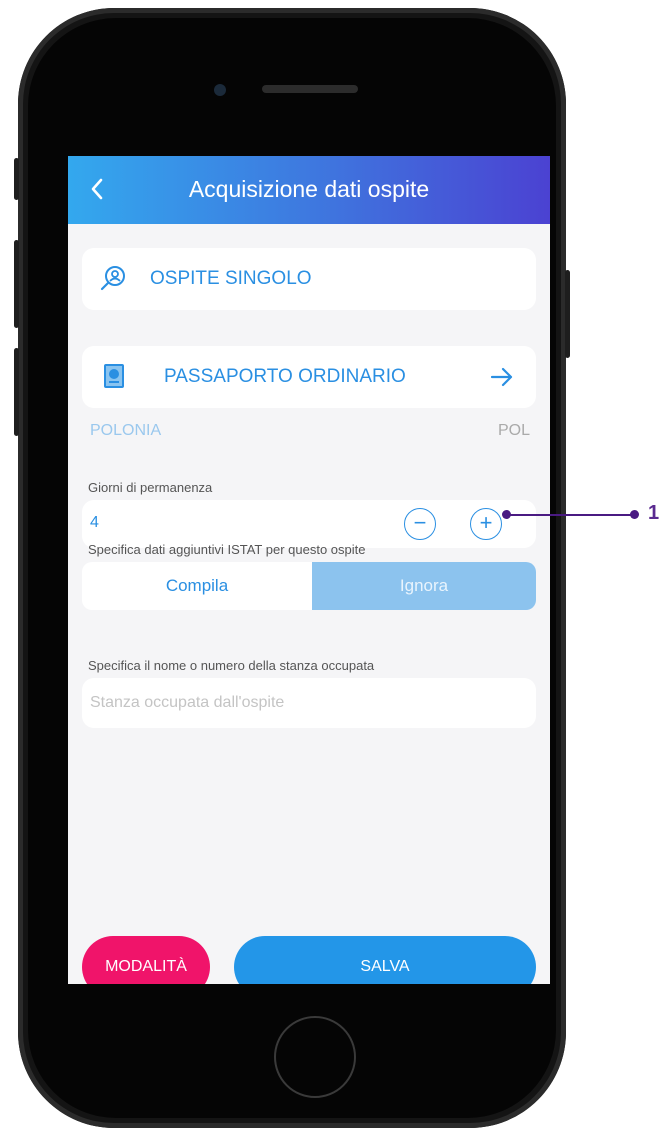 The width and height of the screenshot is (664, 1135). Describe the element at coordinates (16, 284) in the screenshot. I see `volume-up-button` at that location.